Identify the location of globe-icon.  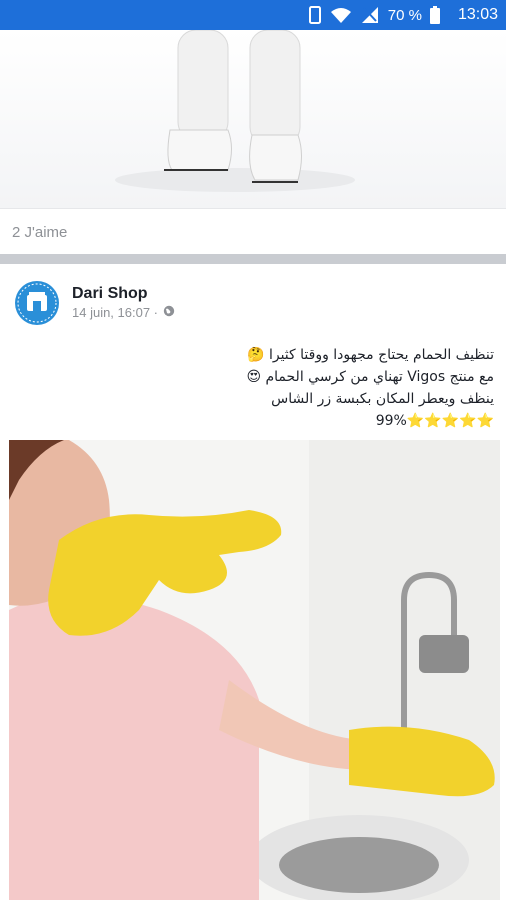
(169, 312).